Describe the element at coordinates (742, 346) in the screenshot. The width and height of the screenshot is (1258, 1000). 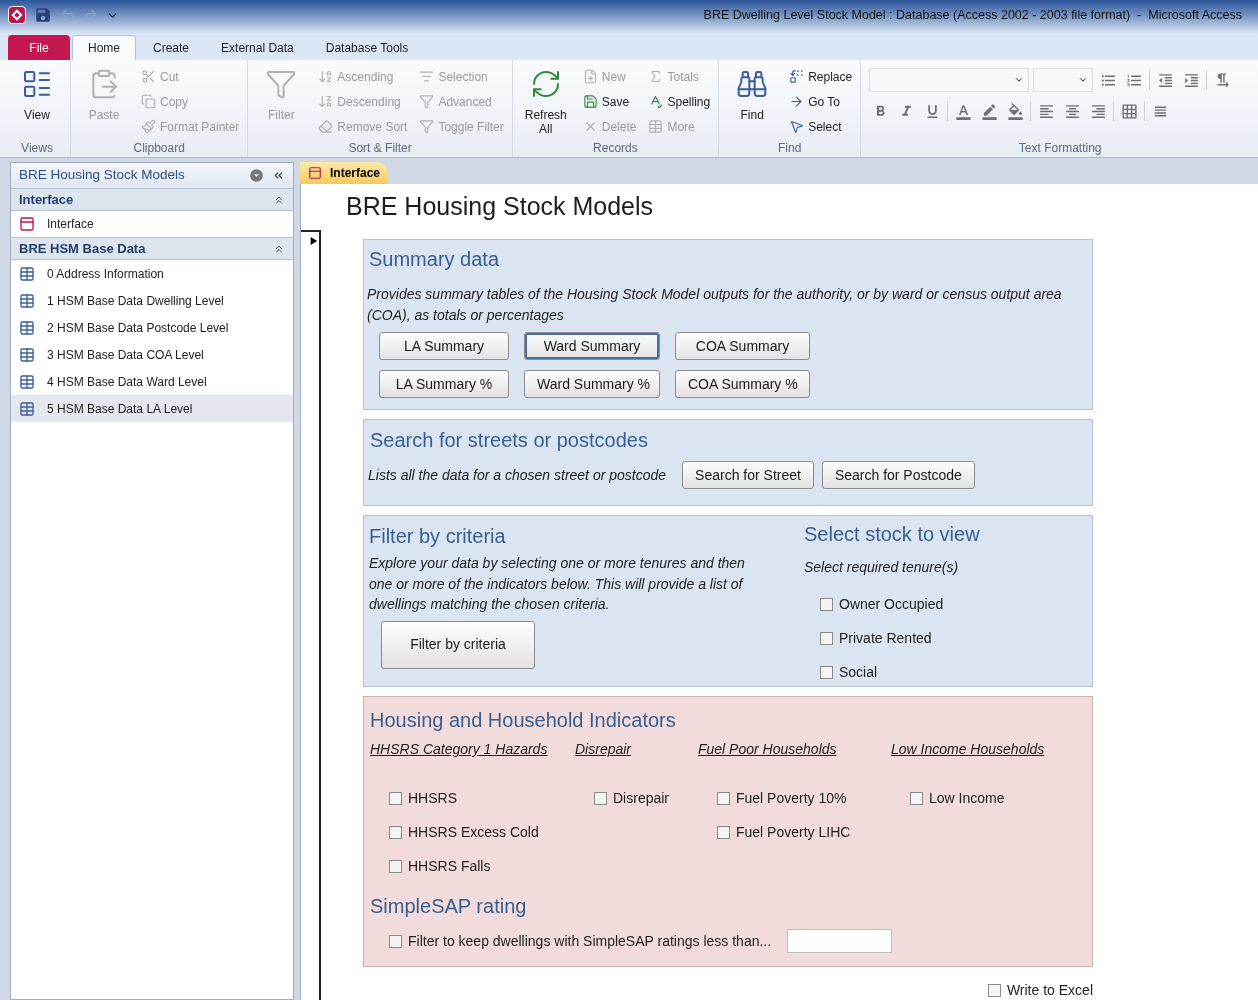
I see `summary-button: COA Summary` at that location.